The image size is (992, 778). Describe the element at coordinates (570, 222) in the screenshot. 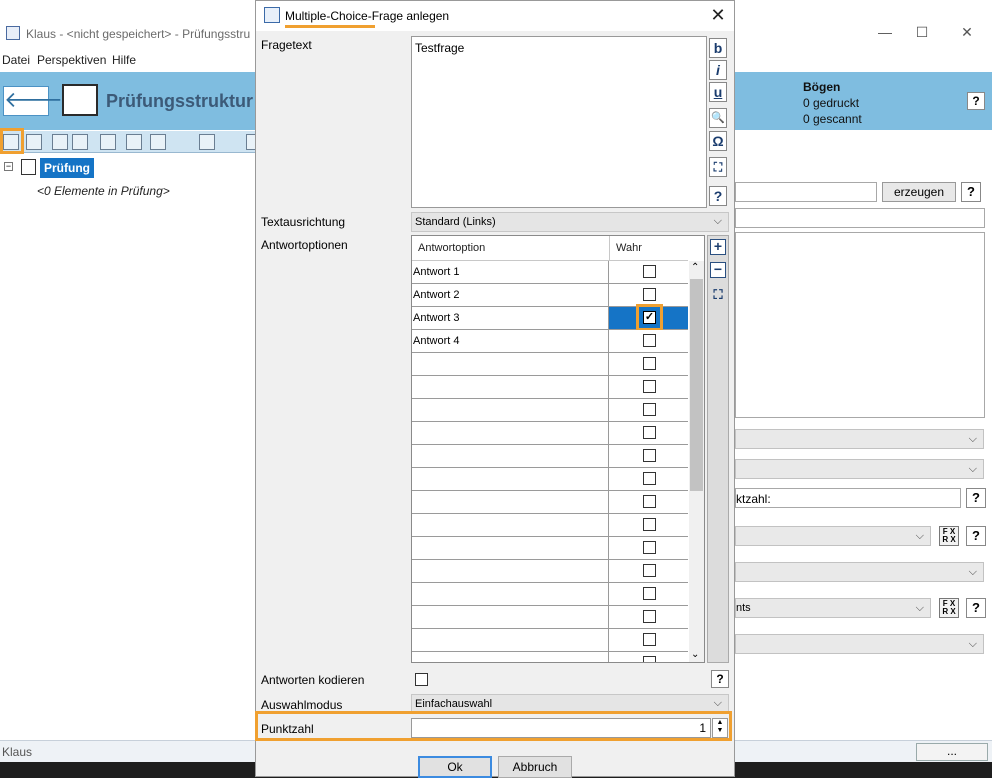

I see `textausrichtung-select: Standard (Links) ⌵` at that location.